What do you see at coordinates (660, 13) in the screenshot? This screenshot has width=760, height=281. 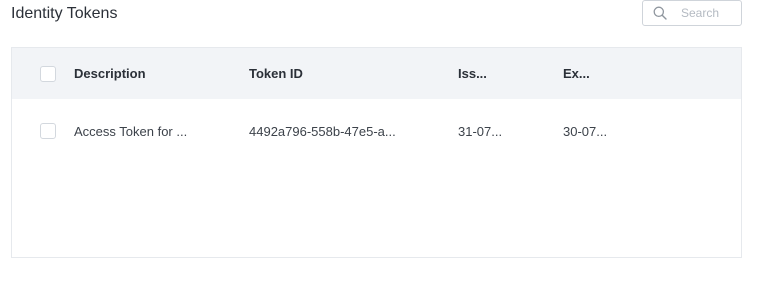 I see `search-icon` at bounding box center [660, 13].